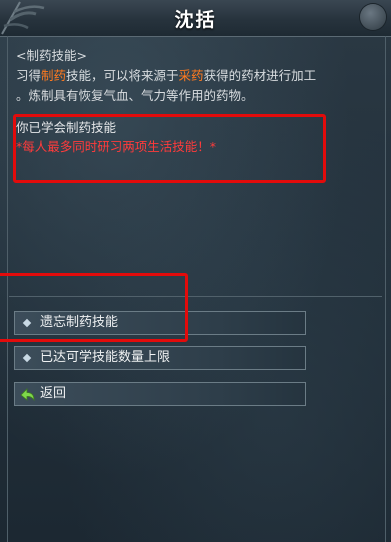 Image resolution: width=391 pixels, height=542 pixels. I want to click on title-bar: 沈括, so click(195, 18).